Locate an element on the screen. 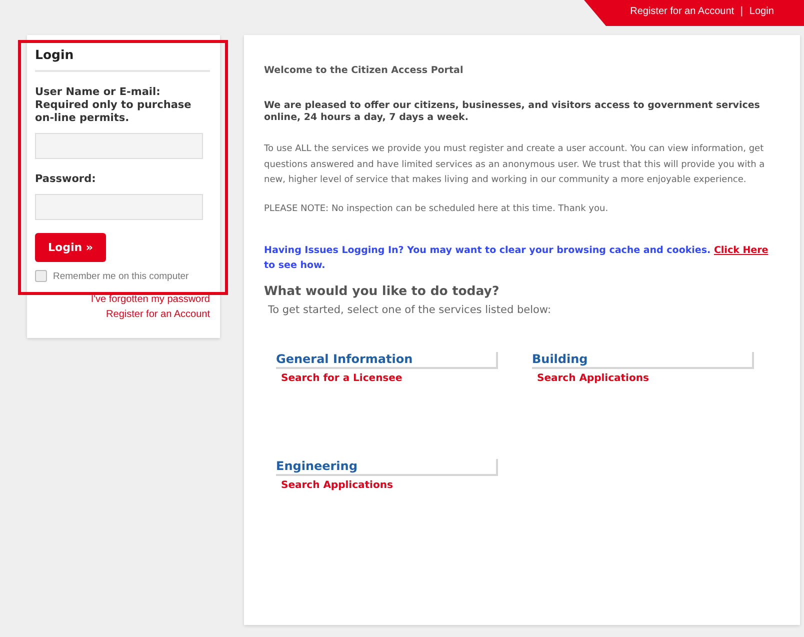  service-heading: Engineering is located at coordinates (387, 467).